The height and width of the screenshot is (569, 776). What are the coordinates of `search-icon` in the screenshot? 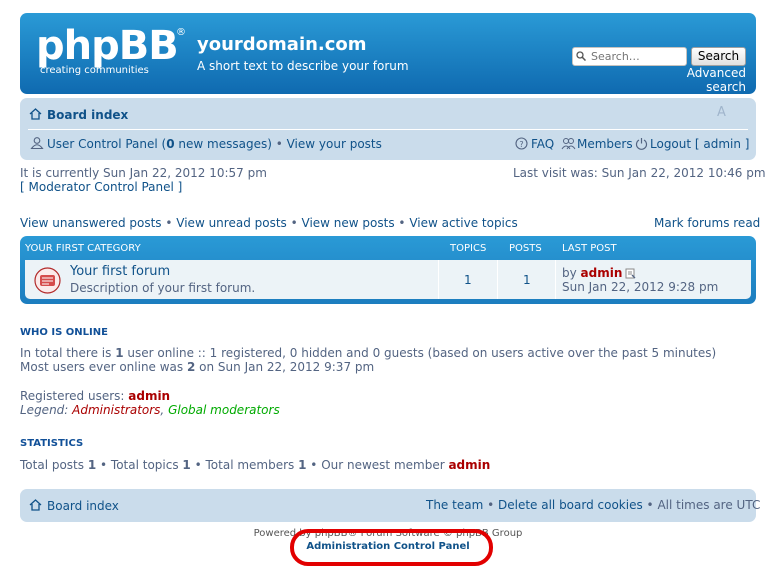 It's located at (581, 56).